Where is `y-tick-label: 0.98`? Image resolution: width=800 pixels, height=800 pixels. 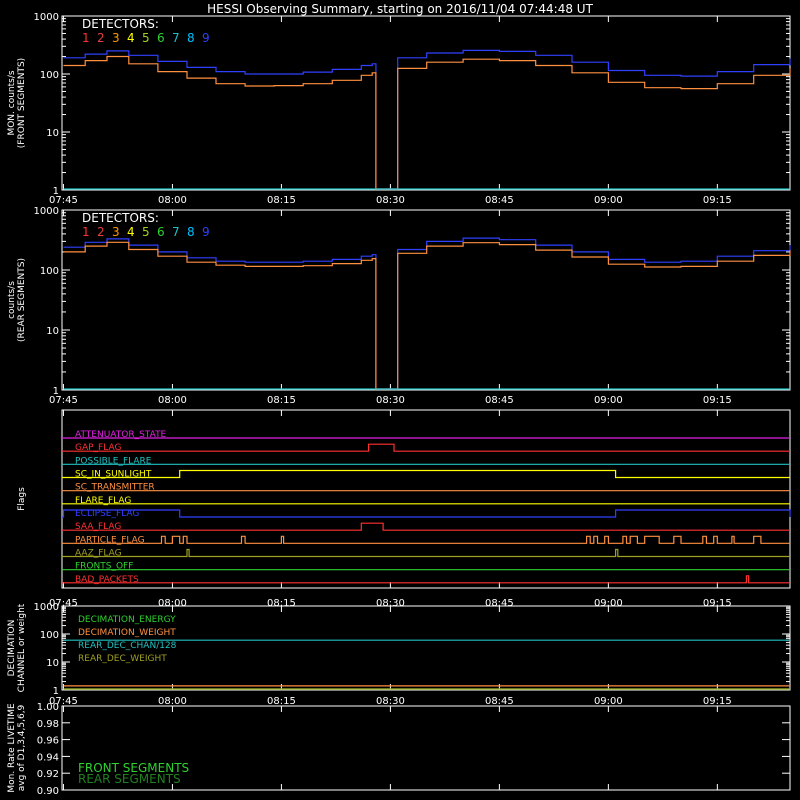 y-tick-label: 0.98 is located at coordinates (48, 724).